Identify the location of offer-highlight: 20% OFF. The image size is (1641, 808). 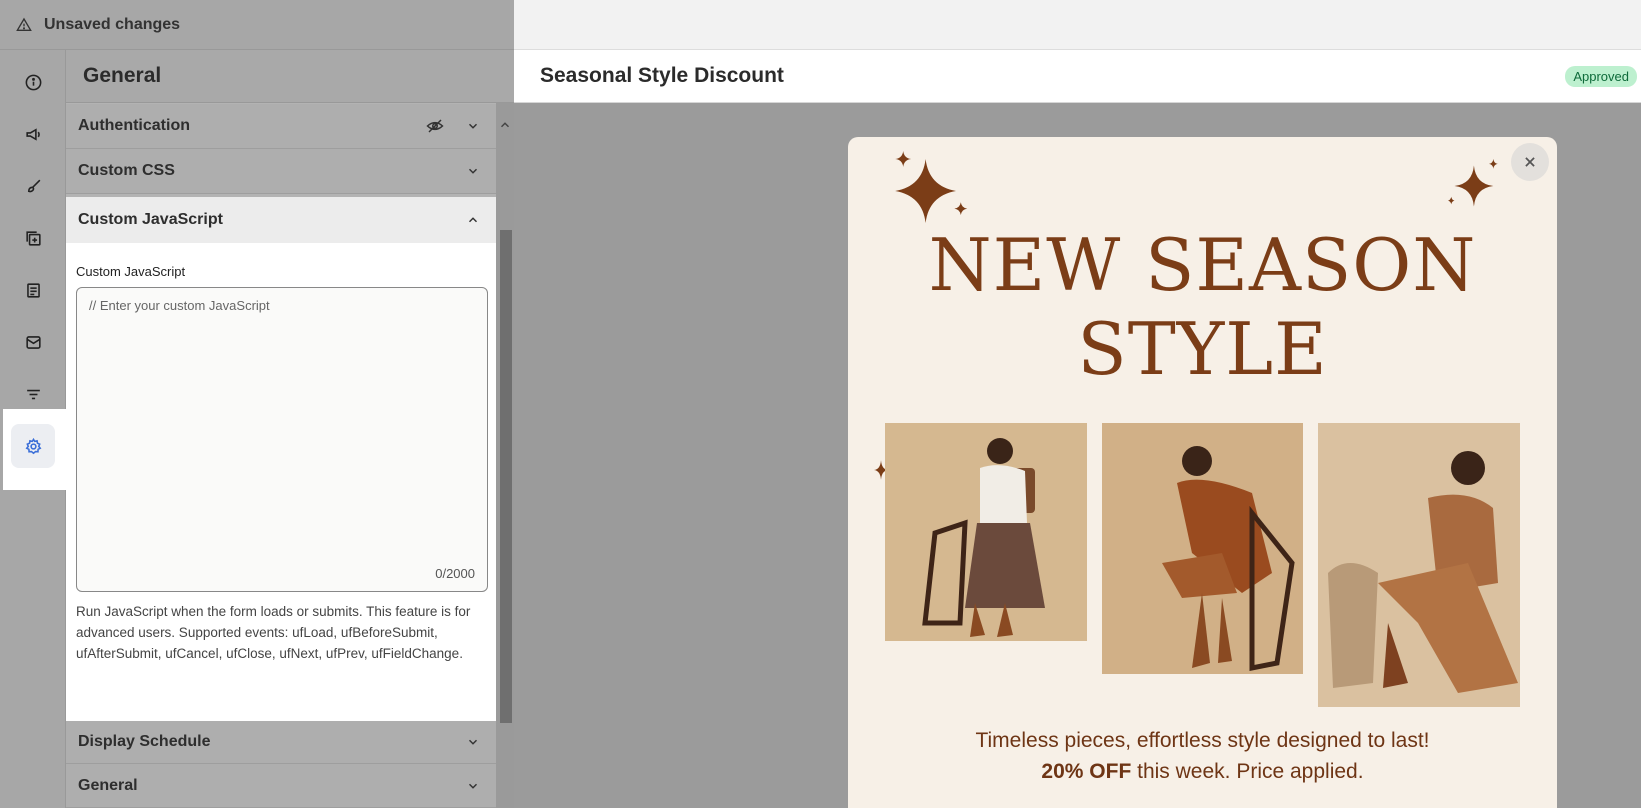
(1086, 771).